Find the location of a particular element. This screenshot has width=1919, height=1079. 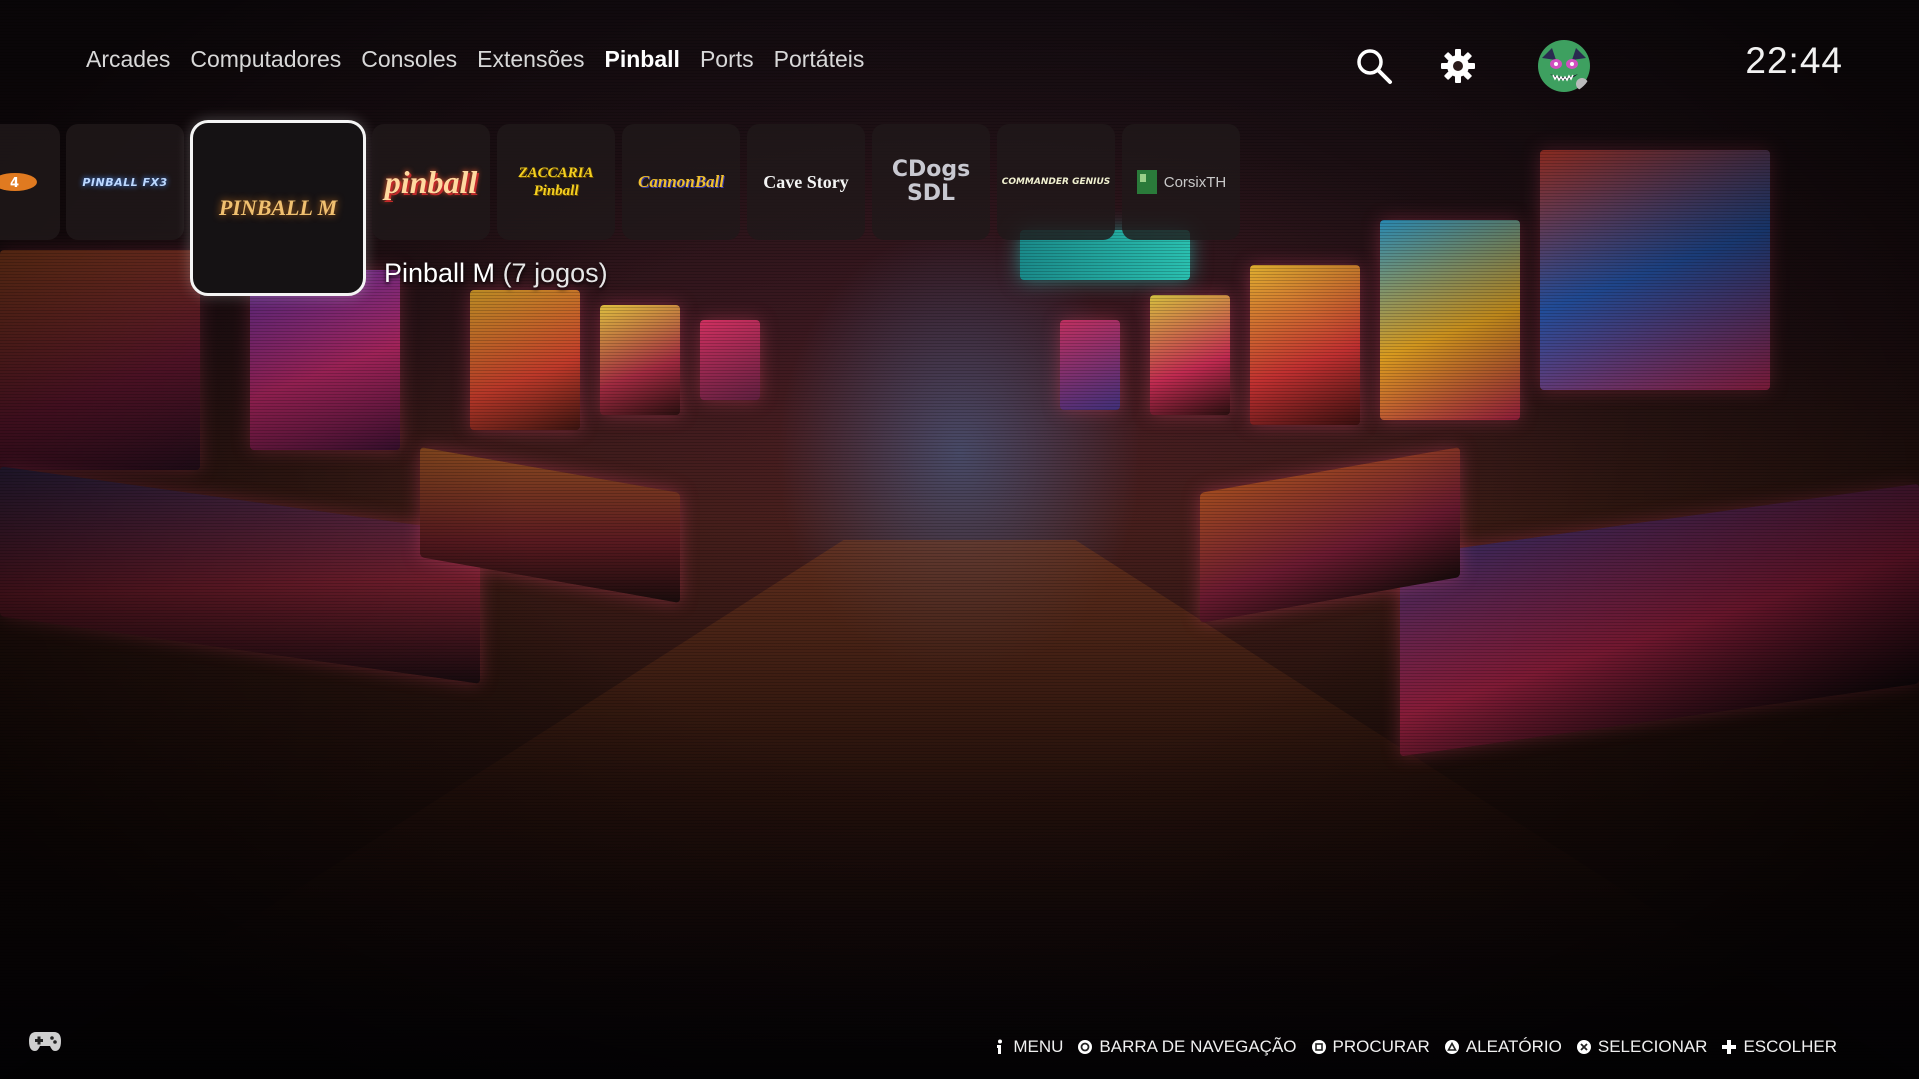

selected-system-name: Pinball M is located at coordinates (440, 273).